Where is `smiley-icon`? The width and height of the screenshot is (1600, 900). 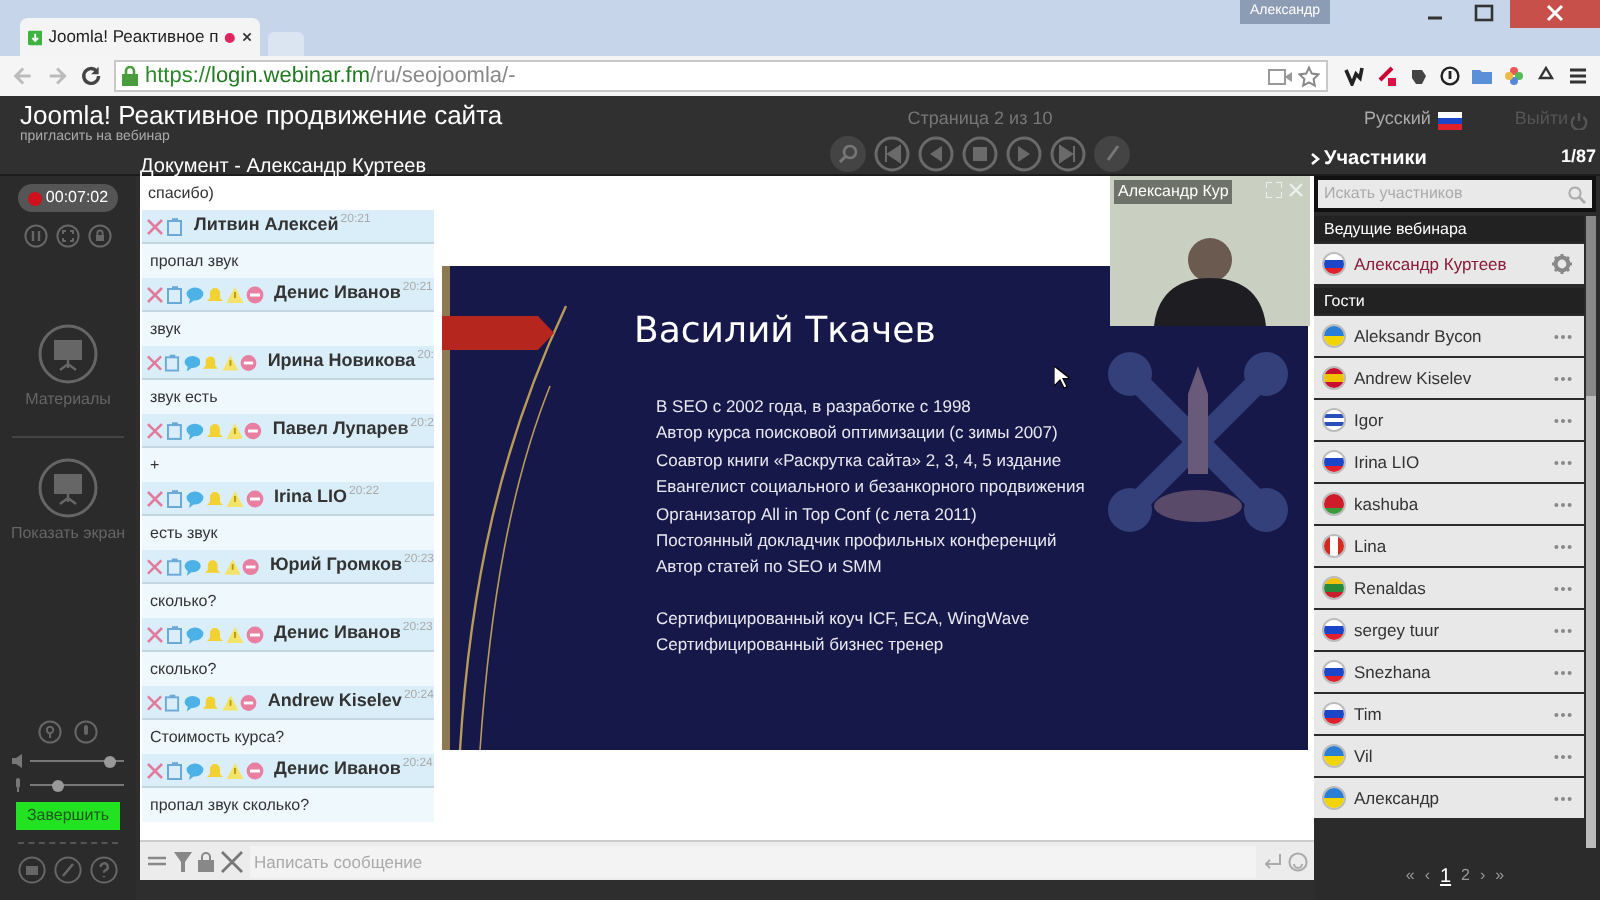
smiley-icon is located at coordinates (1298, 861).